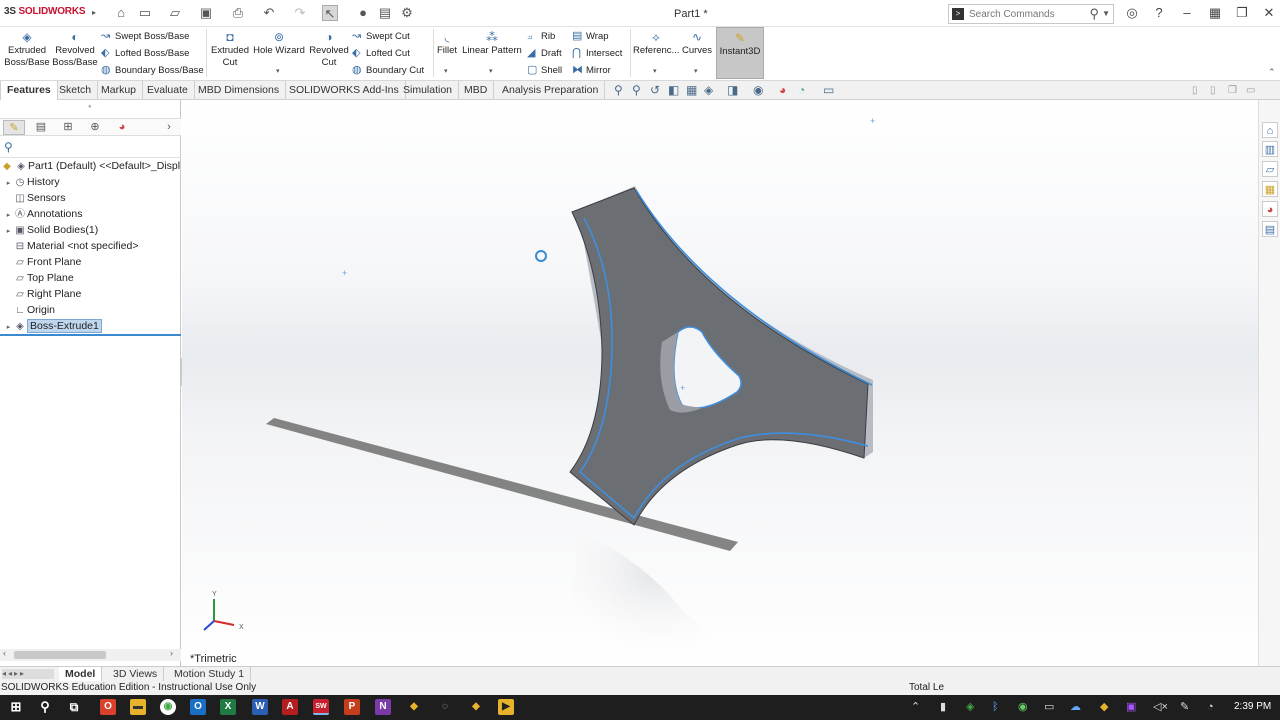 This screenshot has height=720, width=1280. What do you see at coordinates (407, 13) in the screenshot?
I see `options-gear-icon: ⚙` at bounding box center [407, 13].